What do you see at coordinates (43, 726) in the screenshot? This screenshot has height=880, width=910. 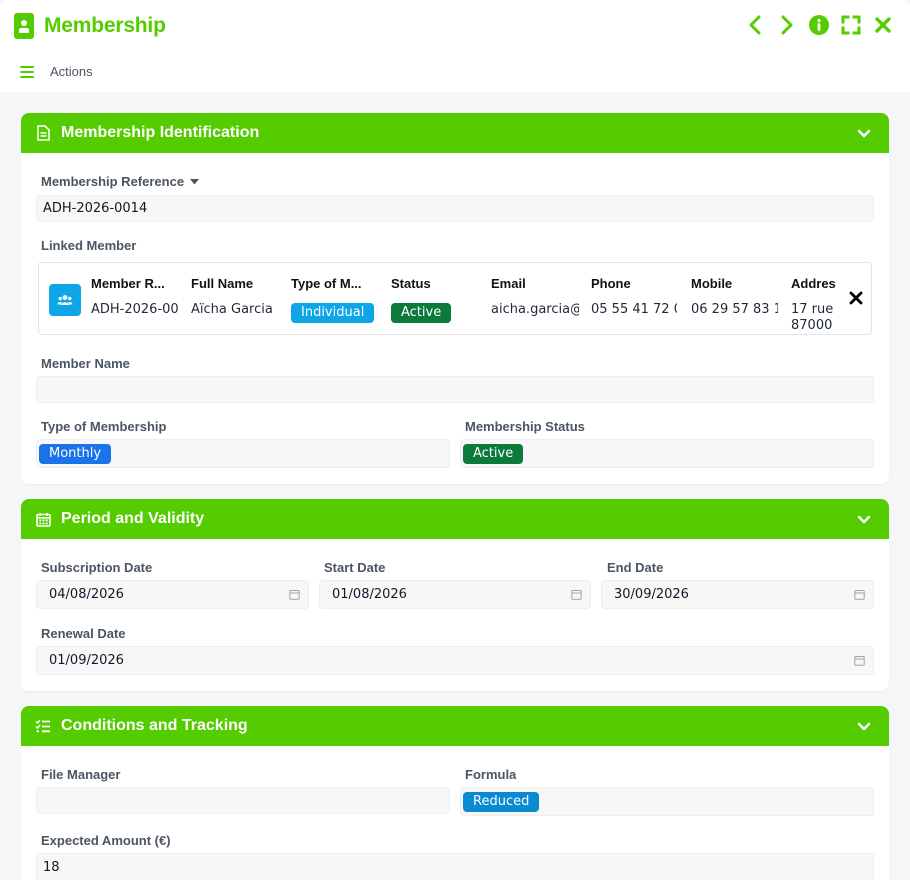 I see `checklist-icon` at bounding box center [43, 726].